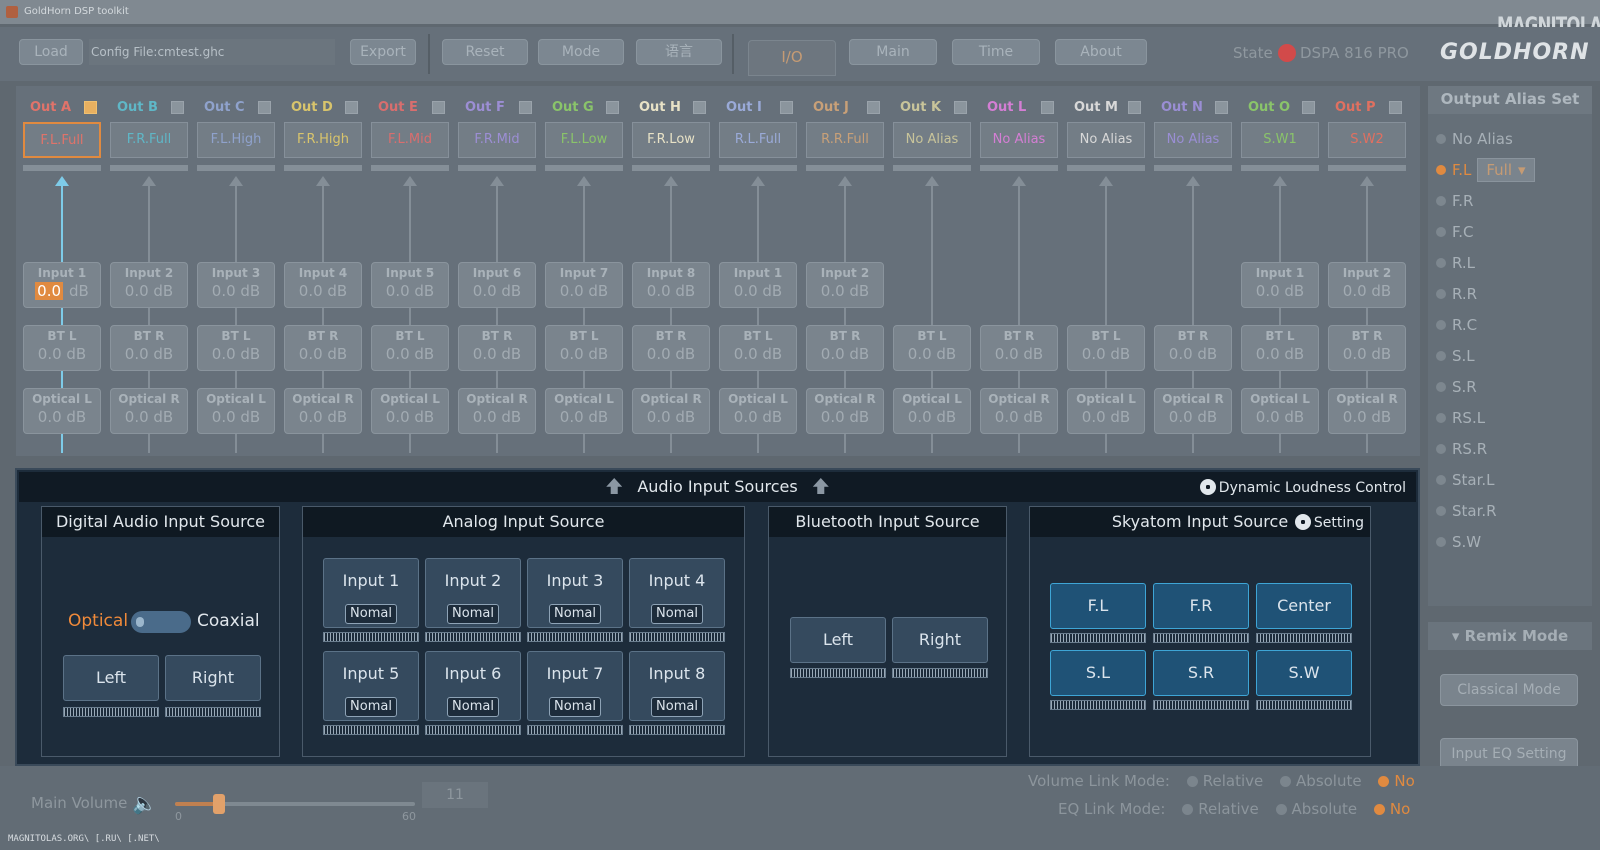  What do you see at coordinates (1280, 140) in the screenshot?
I see `output-alias-button: S.W1` at bounding box center [1280, 140].